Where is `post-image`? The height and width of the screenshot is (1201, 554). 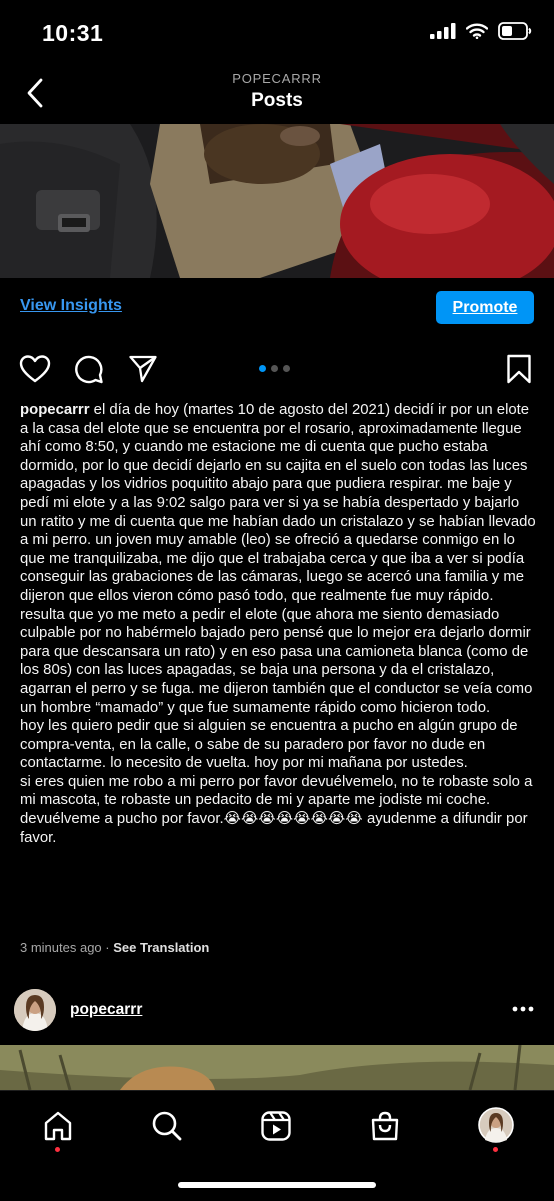
post-image is located at coordinates (277, 201).